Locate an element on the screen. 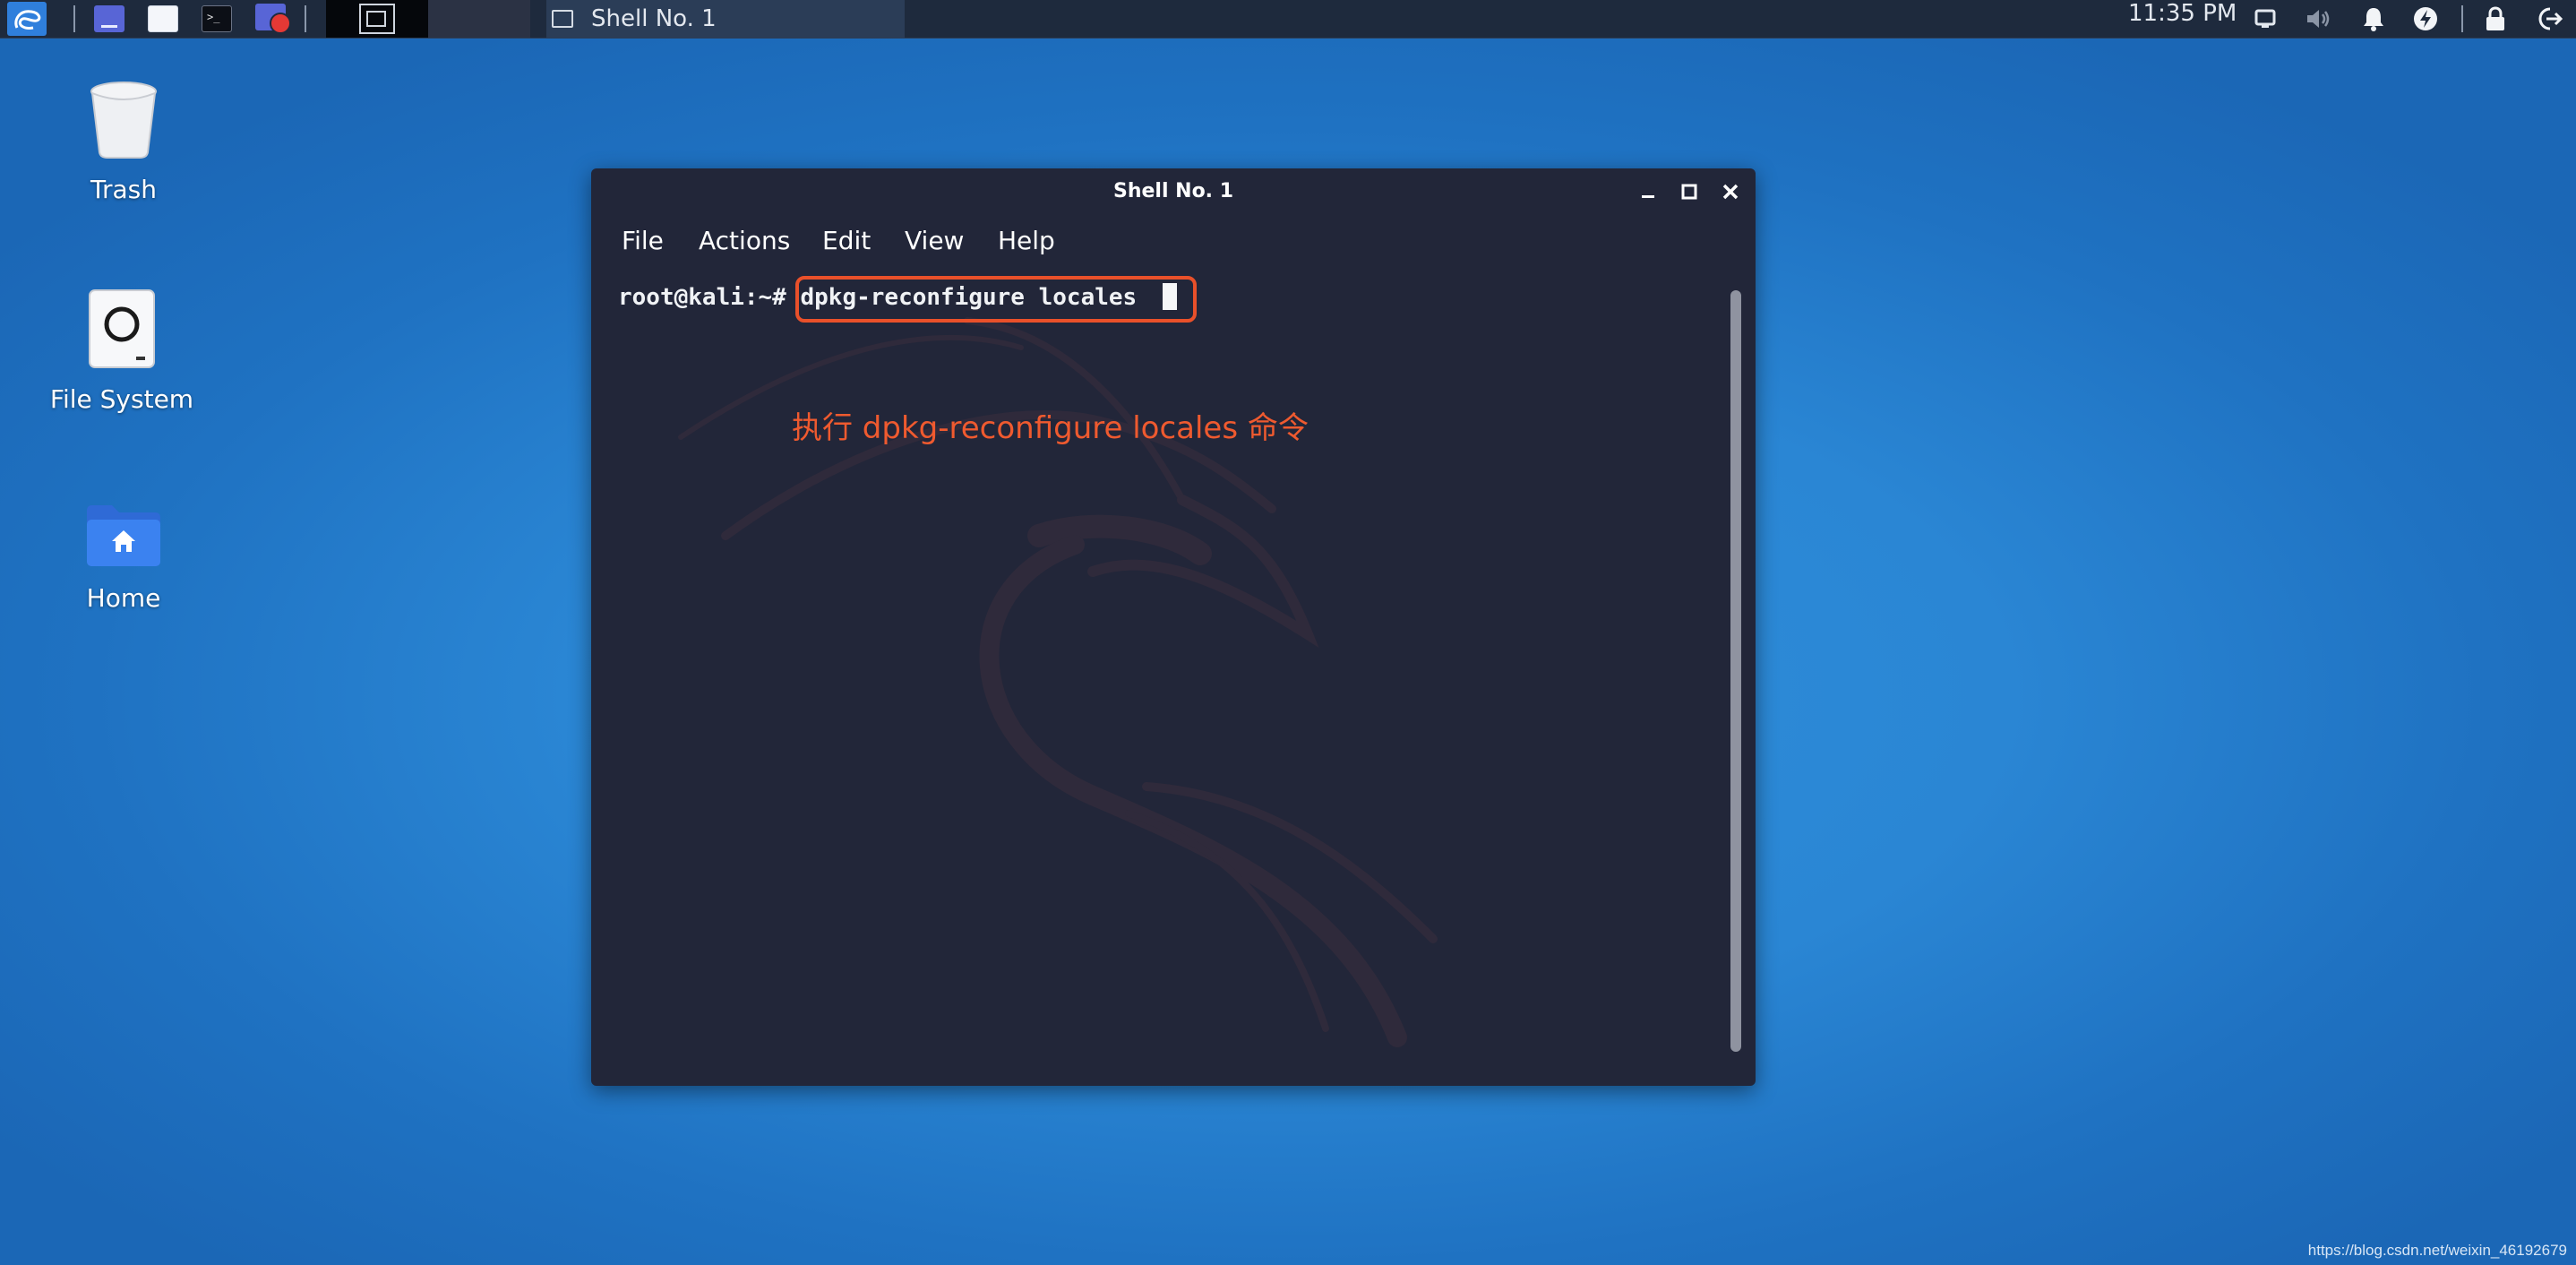 The image size is (2576, 1265). kali-menu-button is located at coordinates (27, 19).